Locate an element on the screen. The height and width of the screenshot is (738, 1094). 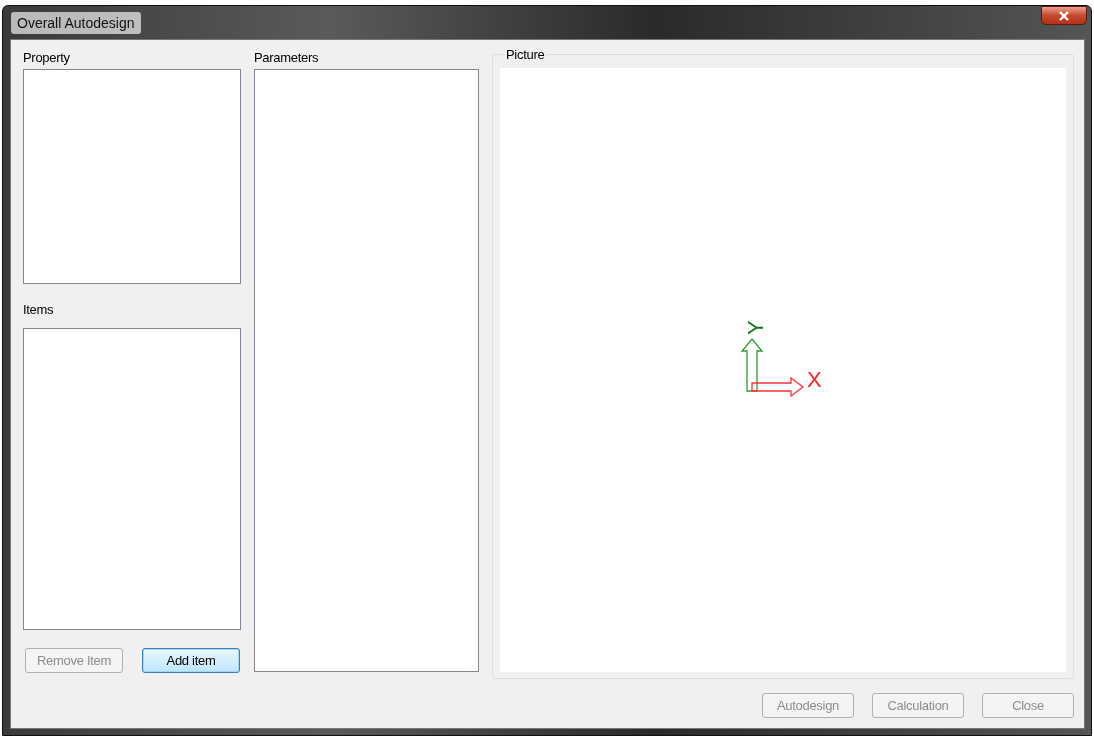
section-label: Property is located at coordinates (47, 58).